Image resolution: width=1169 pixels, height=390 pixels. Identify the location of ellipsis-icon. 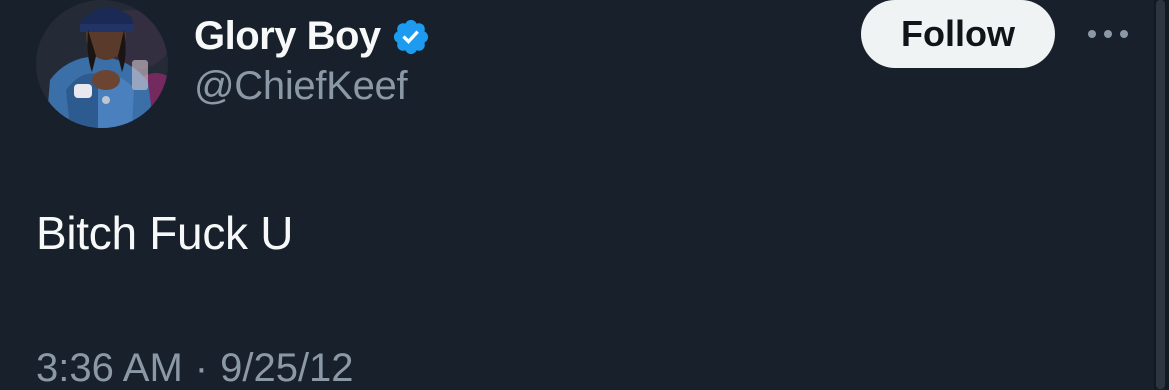
(1108, 34).